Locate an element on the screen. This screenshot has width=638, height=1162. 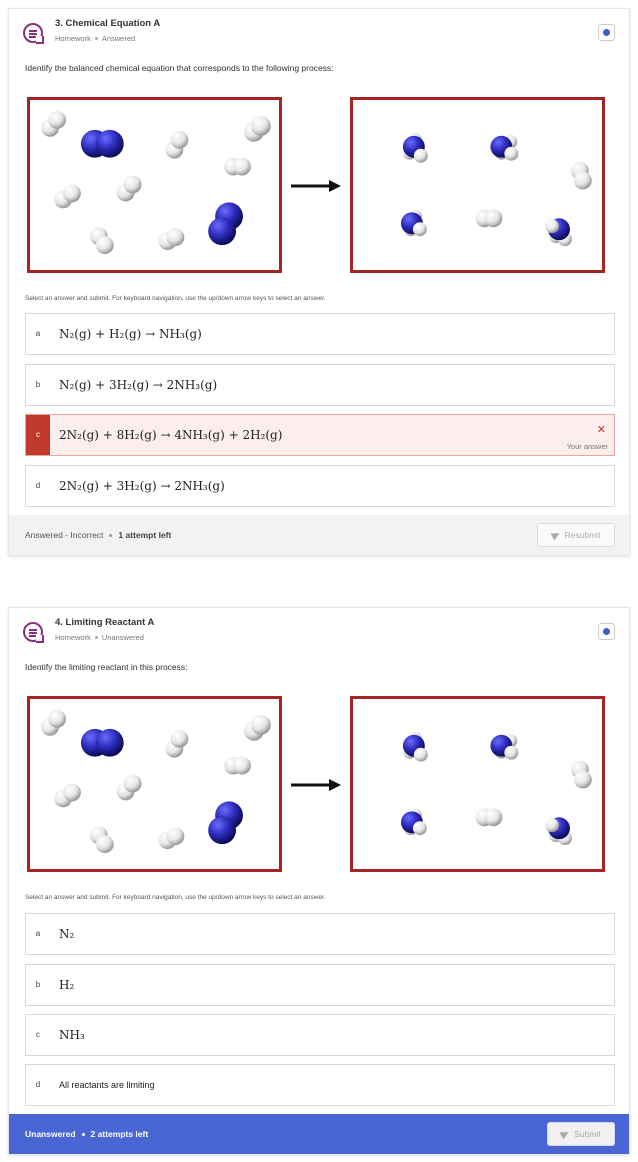
close-icon: ✕ is located at coordinates (601, 430).